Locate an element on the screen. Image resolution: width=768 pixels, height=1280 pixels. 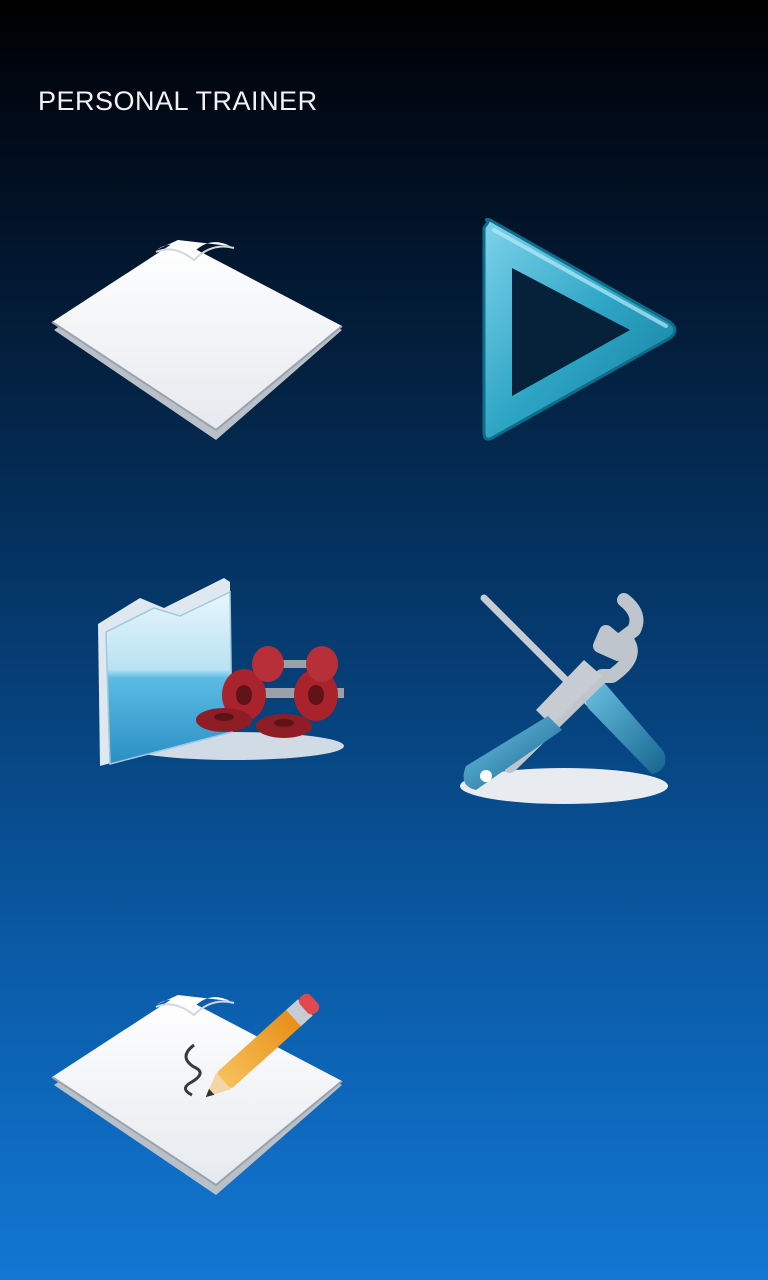
play-tile is located at coordinates (580, 330).